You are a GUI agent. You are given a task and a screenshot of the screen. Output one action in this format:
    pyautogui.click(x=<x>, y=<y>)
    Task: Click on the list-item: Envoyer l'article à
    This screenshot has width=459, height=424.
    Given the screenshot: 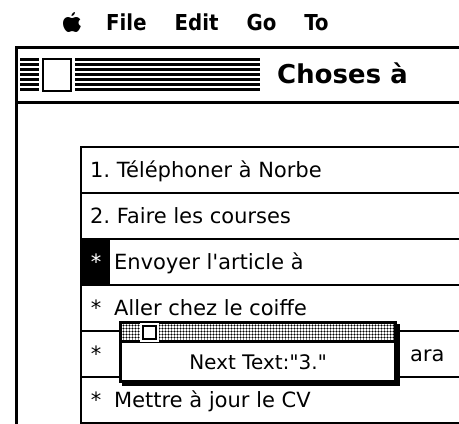 What is the action you would take?
    pyautogui.click(x=207, y=262)
    